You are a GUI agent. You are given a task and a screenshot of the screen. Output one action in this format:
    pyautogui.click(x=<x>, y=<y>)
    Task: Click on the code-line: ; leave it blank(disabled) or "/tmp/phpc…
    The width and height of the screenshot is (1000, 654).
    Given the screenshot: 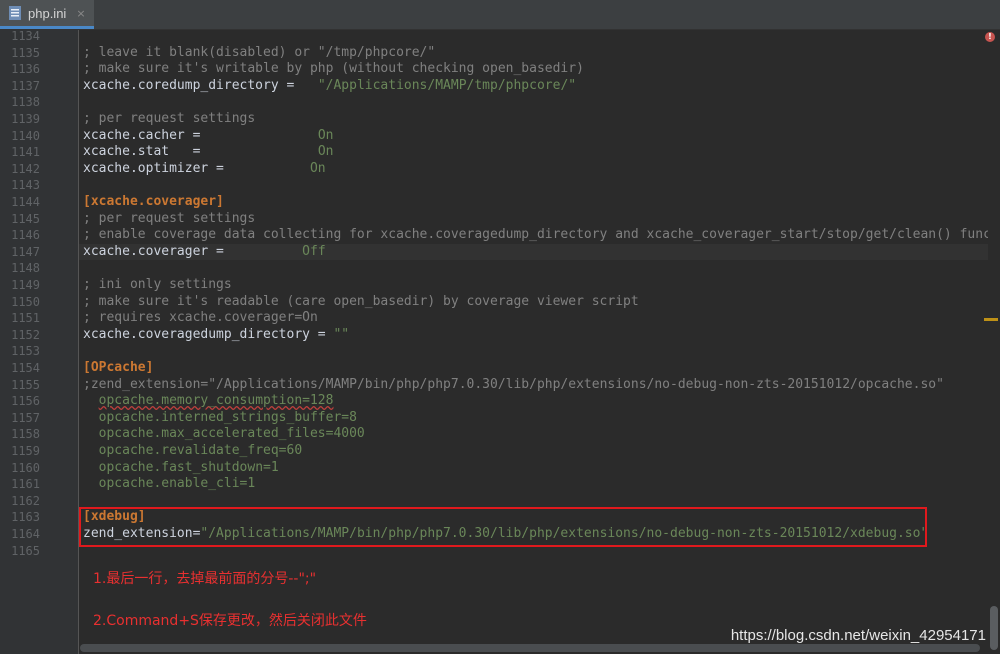 What is the action you would take?
    pyautogui.click(x=259, y=52)
    